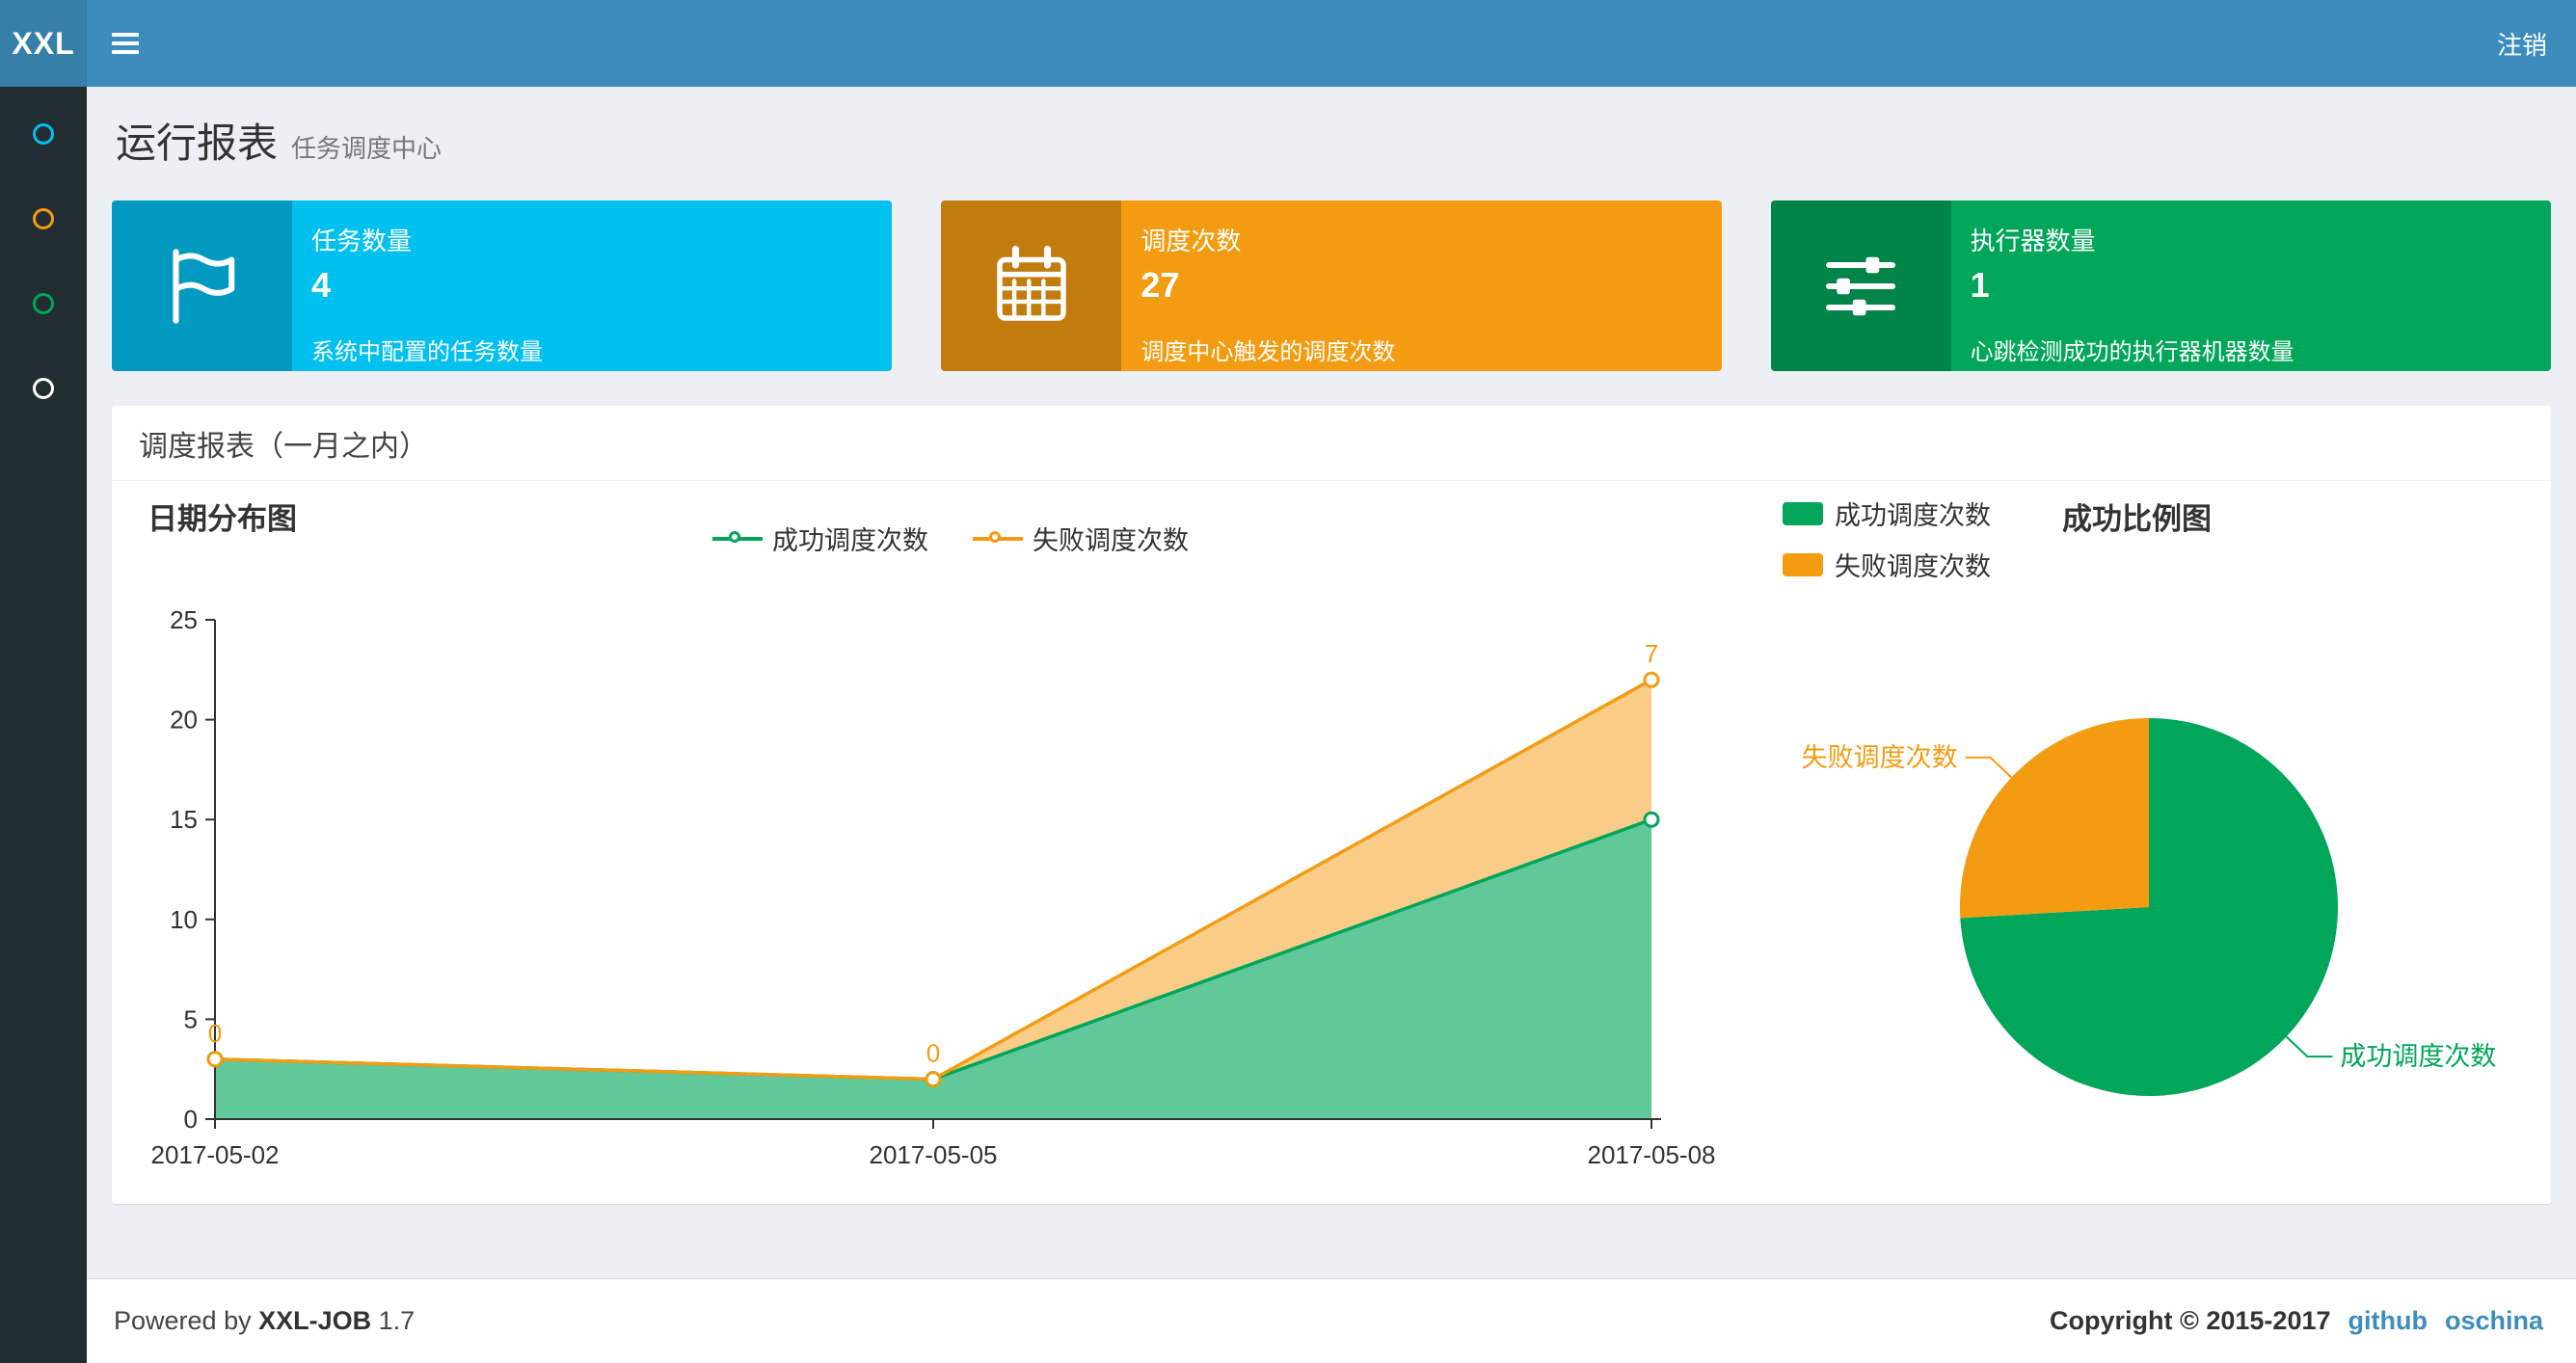 The height and width of the screenshot is (1363, 2576). I want to click on hamburger-icon, so click(125, 43).